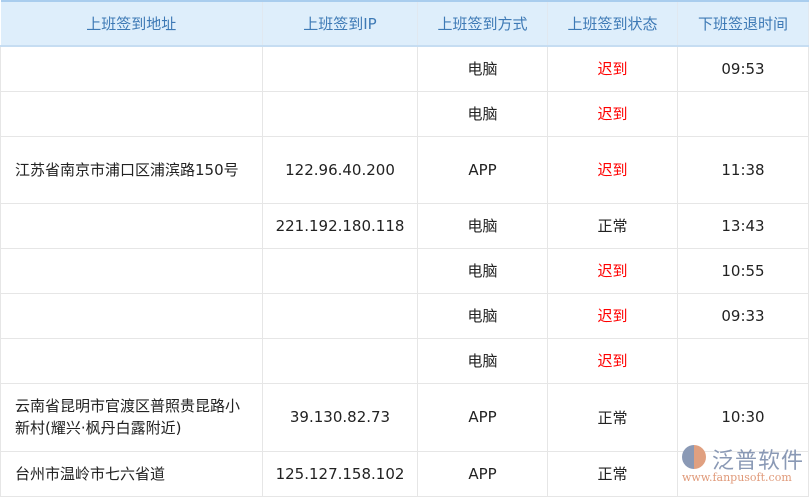 The height and width of the screenshot is (497, 811). What do you see at coordinates (340, 169) in the screenshot?
I see `ip-cell: 122.96.40.200` at bounding box center [340, 169].